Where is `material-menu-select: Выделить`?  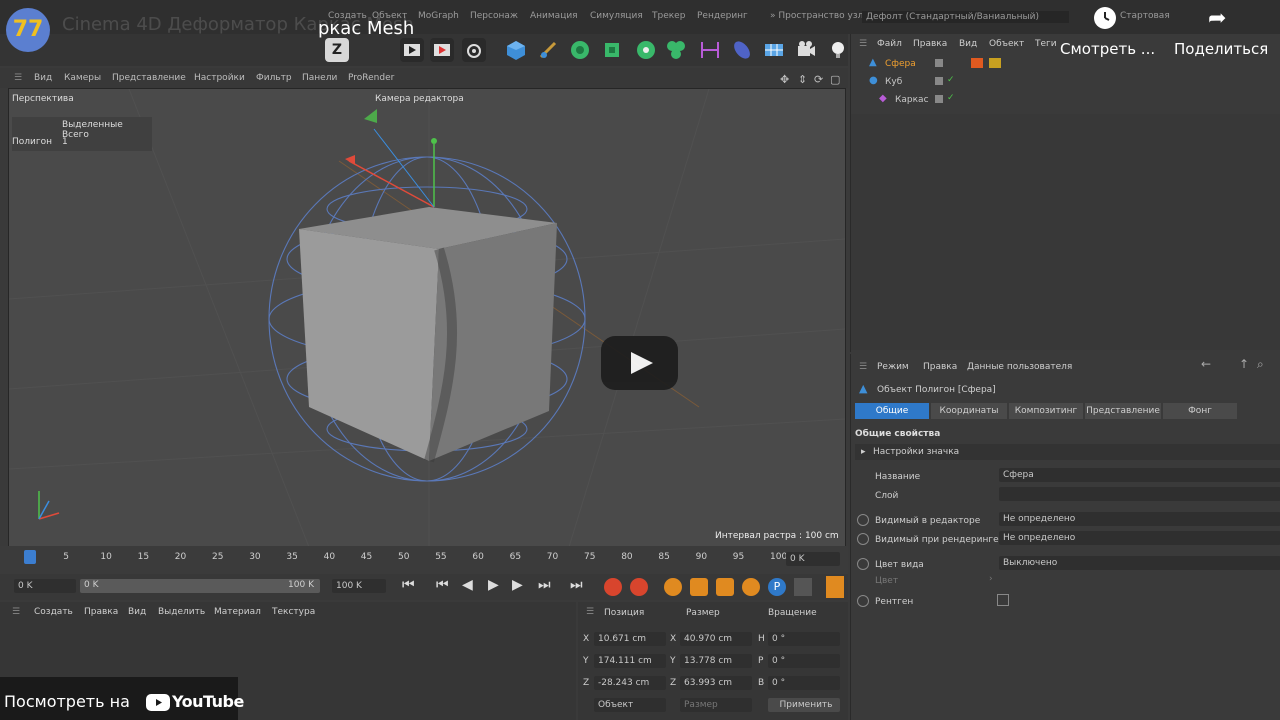
material-menu-select: Выделить is located at coordinates (181, 612).